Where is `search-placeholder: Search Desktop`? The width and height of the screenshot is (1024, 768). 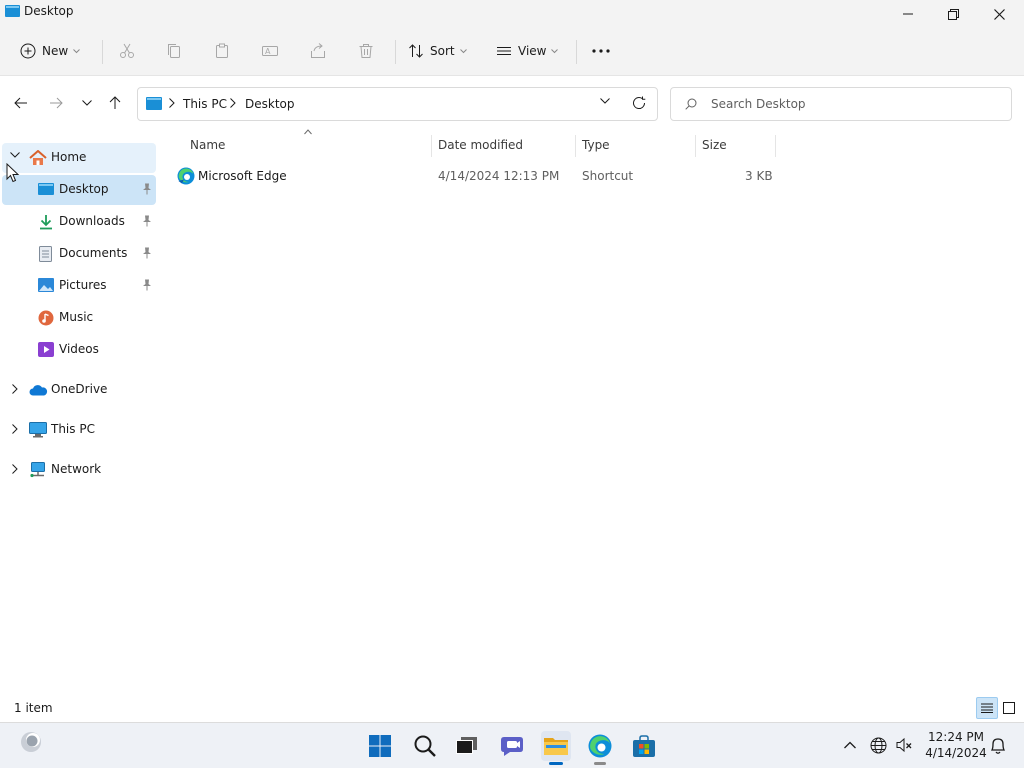
search-placeholder: Search Desktop is located at coordinates (758, 104).